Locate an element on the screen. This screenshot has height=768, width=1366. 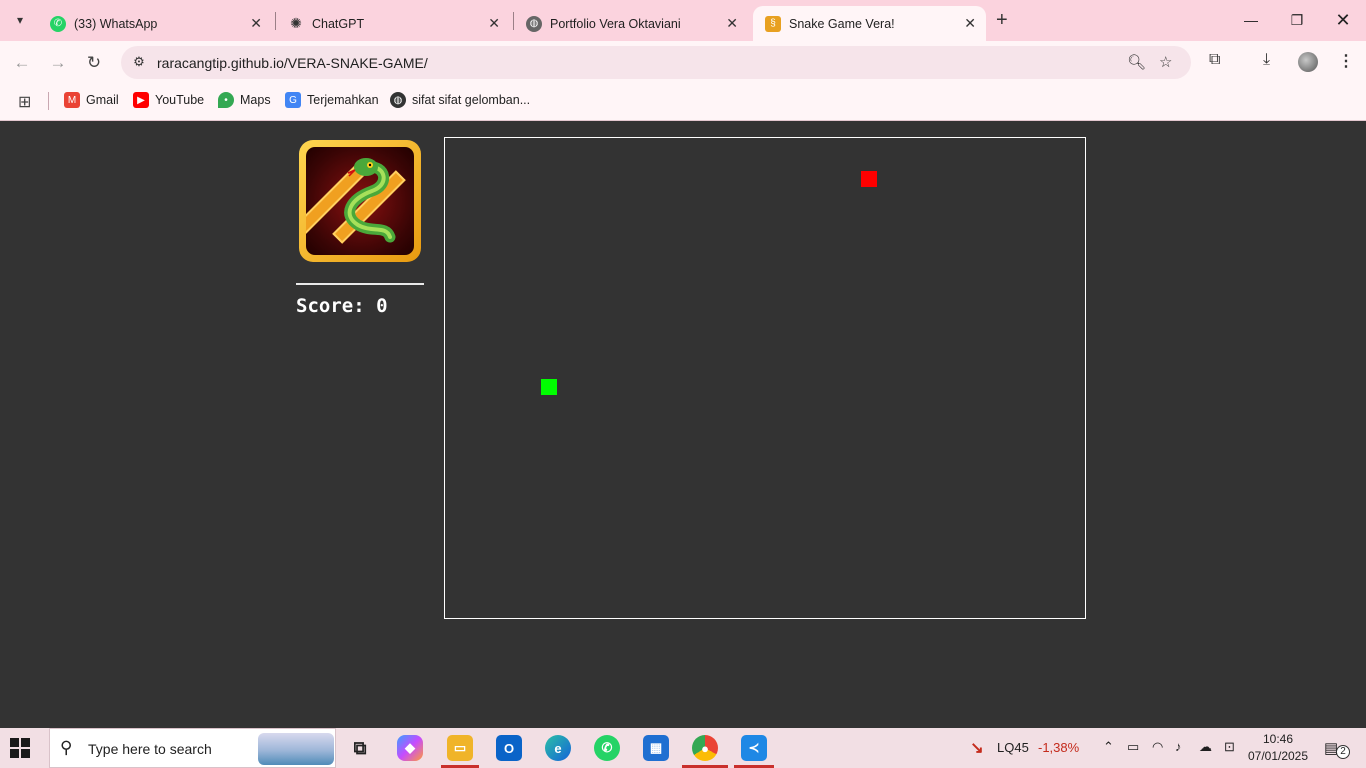
bookmark-maps: • Maps is located at coordinates (244, 100).